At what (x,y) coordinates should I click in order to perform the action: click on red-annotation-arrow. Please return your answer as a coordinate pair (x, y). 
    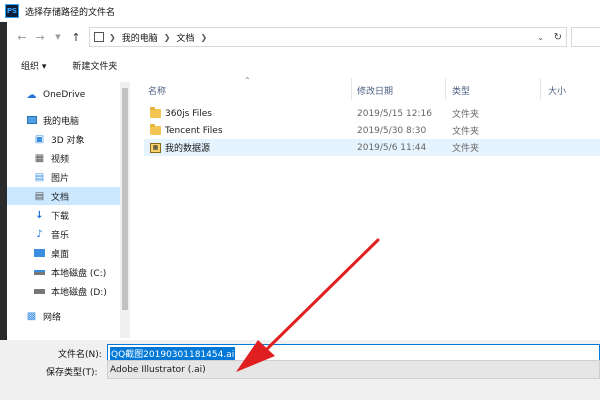
    Looking at the image, I should click on (308, 305).